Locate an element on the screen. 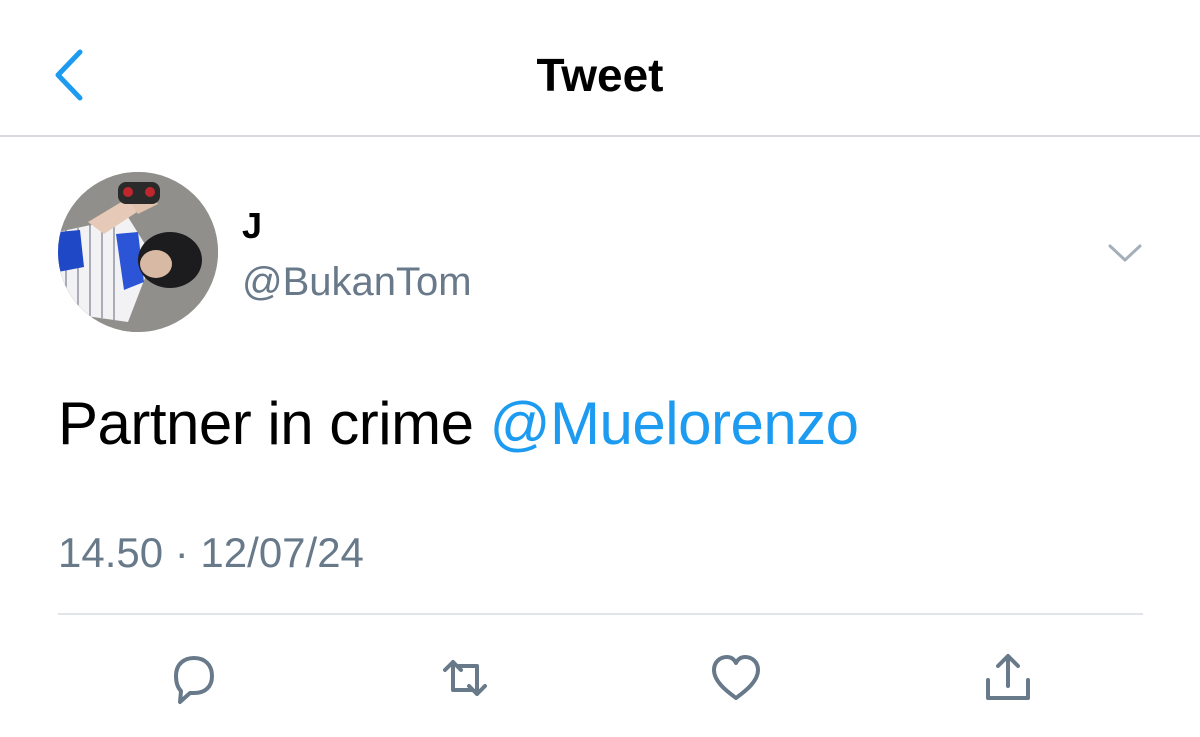 Image resolution: width=1200 pixels, height=737 pixels. user-handle: @BukanTom is located at coordinates (357, 282).